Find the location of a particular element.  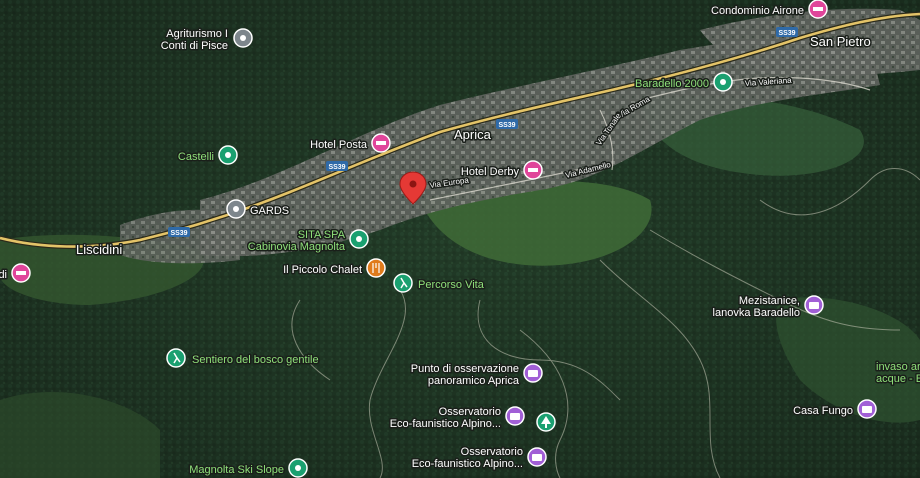

poi-label: Conti di Pisce is located at coordinates (194, 46).